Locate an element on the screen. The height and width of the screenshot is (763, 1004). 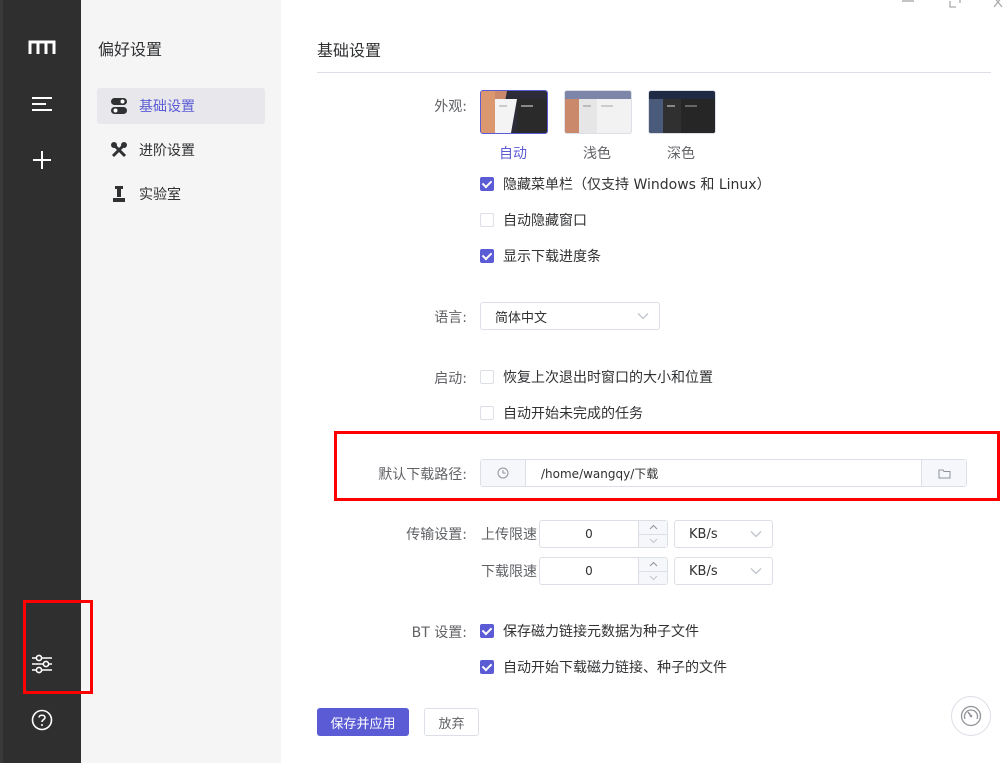
checkbox-label: 显示下载进度条 is located at coordinates (552, 257).